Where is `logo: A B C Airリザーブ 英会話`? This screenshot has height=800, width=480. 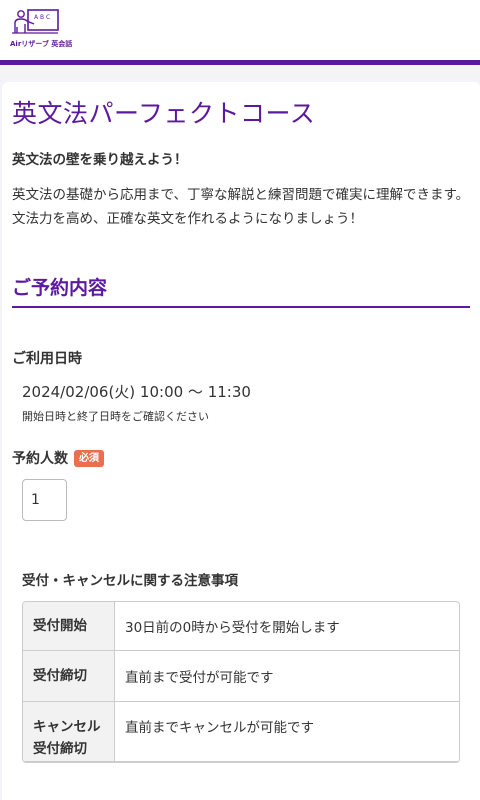 logo: A B C Airリザーブ 英会話 is located at coordinates (45, 30).